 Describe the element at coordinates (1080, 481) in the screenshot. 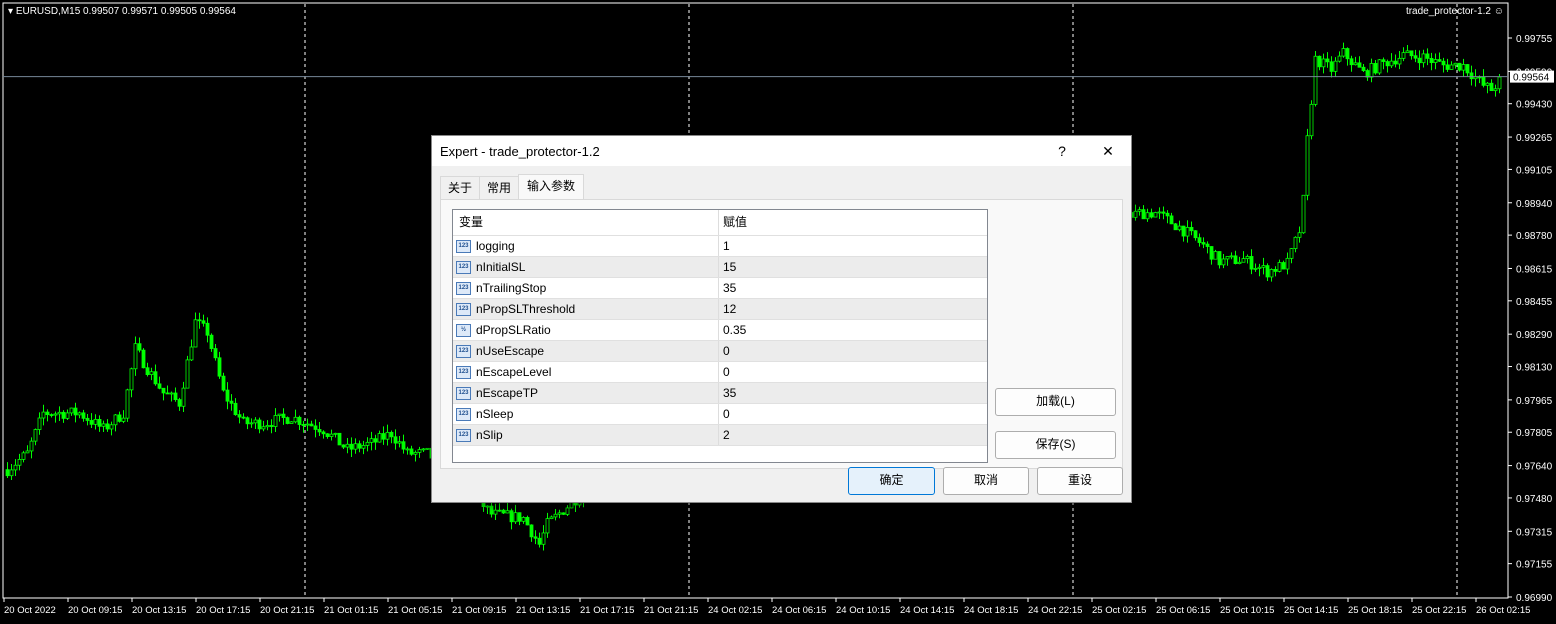

I see `reset-button: 重设` at that location.